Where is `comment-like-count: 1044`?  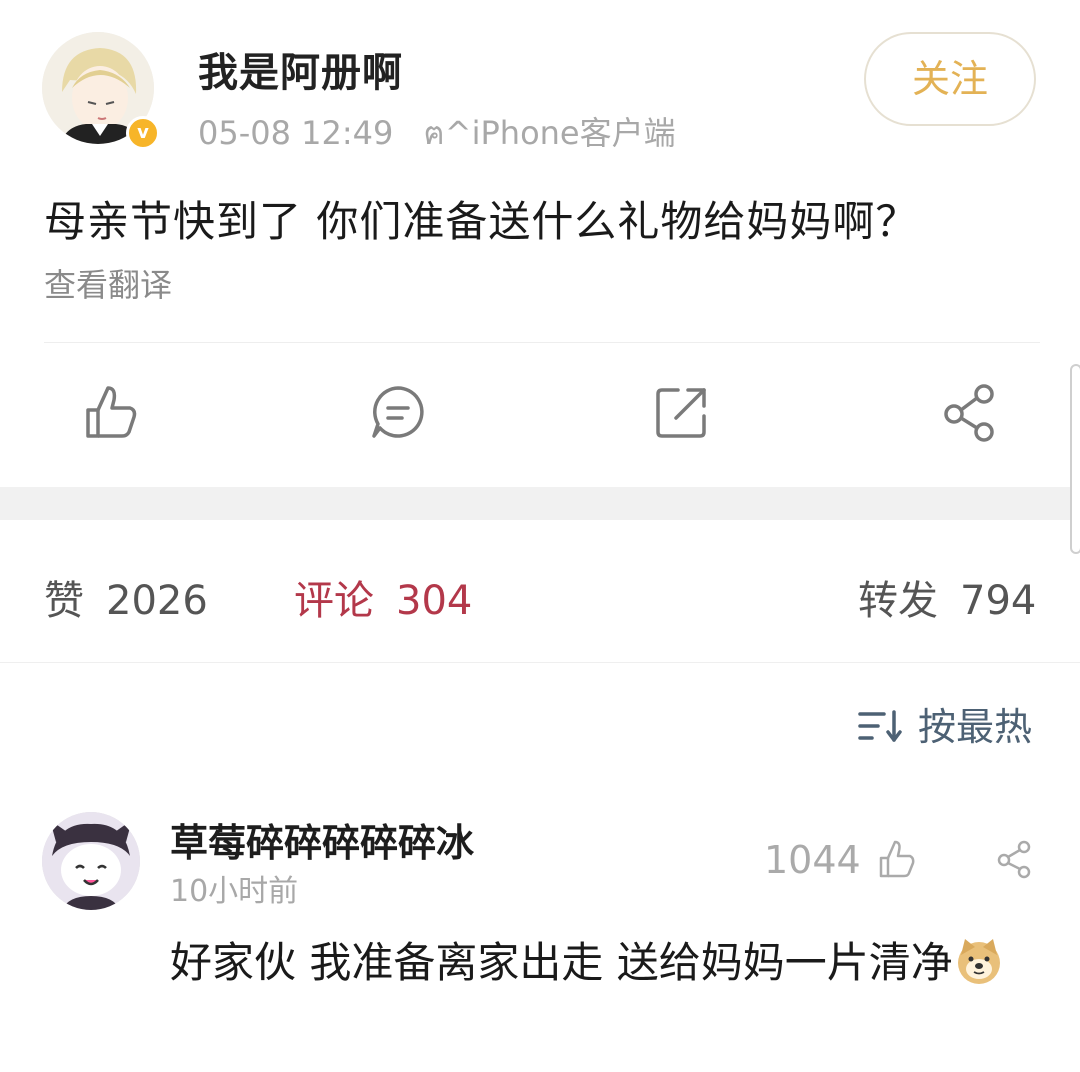
comment-like-count: 1044 is located at coordinates (812, 860).